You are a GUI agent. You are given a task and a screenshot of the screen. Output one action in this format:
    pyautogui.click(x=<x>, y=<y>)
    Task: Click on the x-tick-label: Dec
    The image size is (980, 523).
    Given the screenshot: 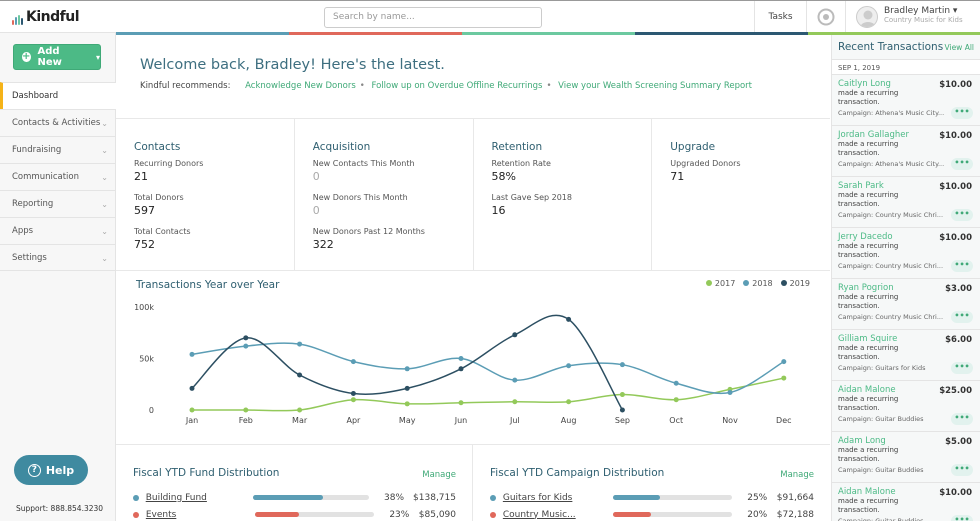 What is the action you would take?
    pyautogui.click(x=783, y=420)
    